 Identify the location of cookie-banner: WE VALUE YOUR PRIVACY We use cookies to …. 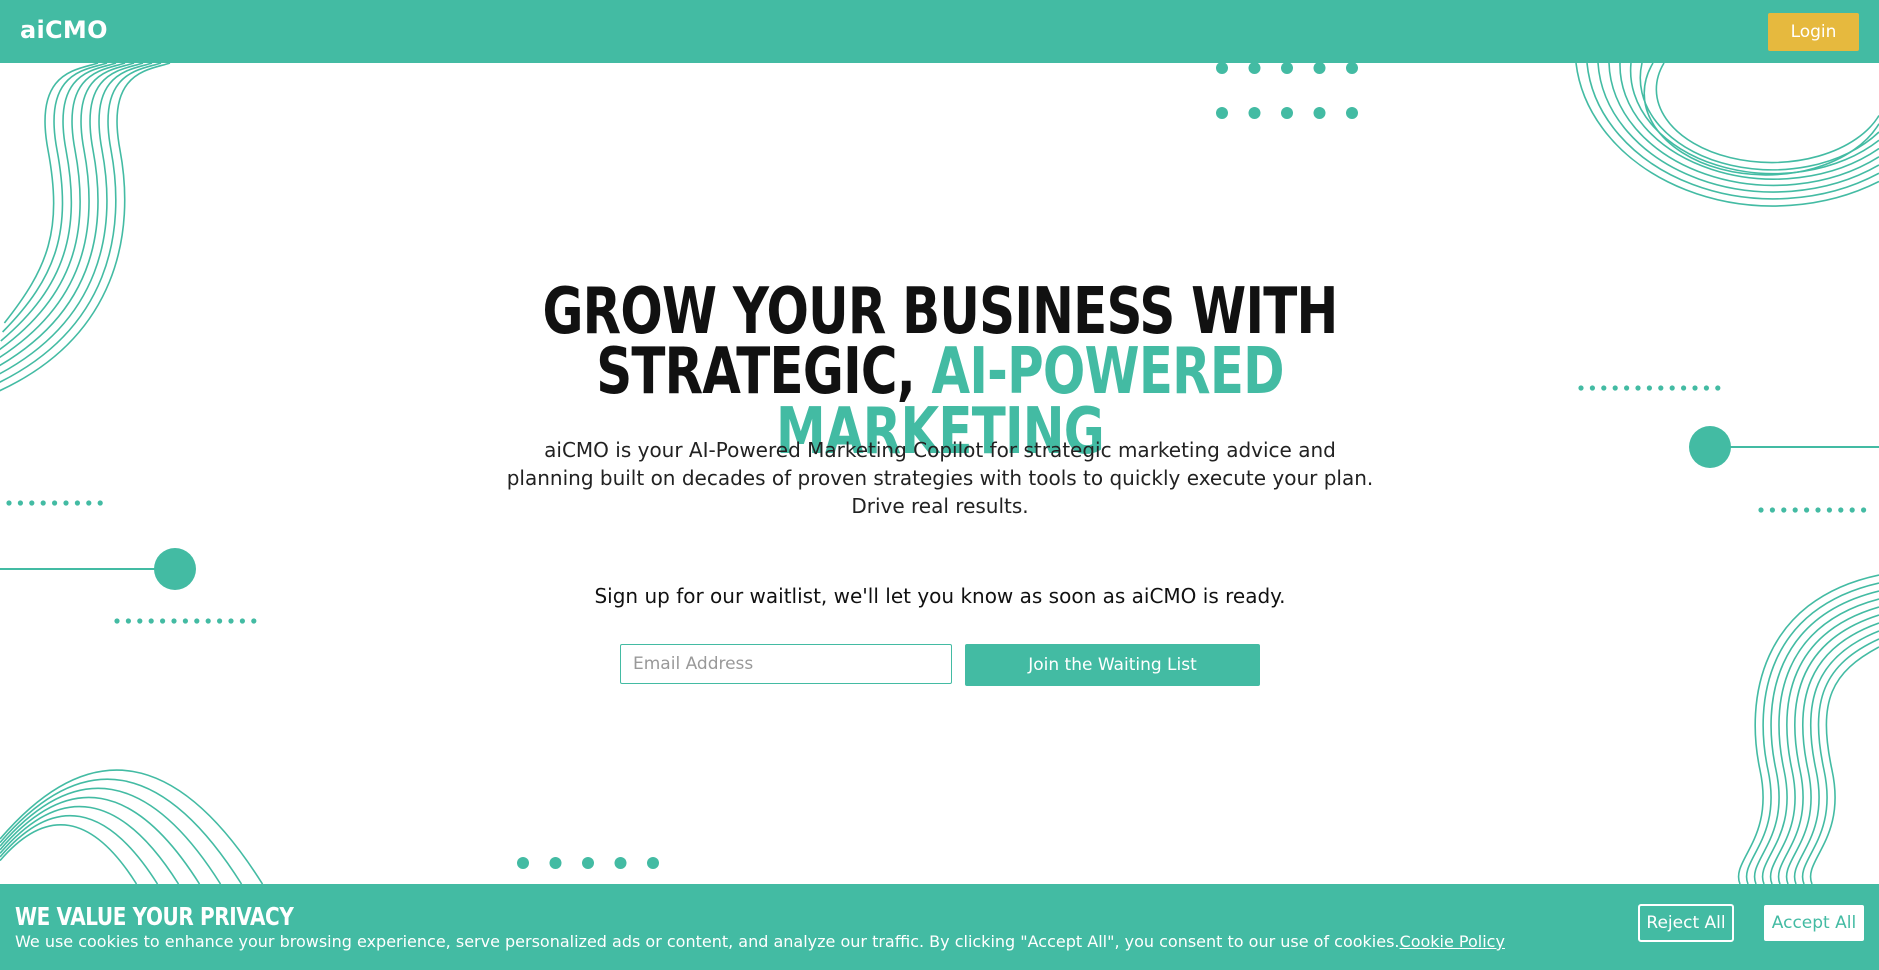
(939, 927).